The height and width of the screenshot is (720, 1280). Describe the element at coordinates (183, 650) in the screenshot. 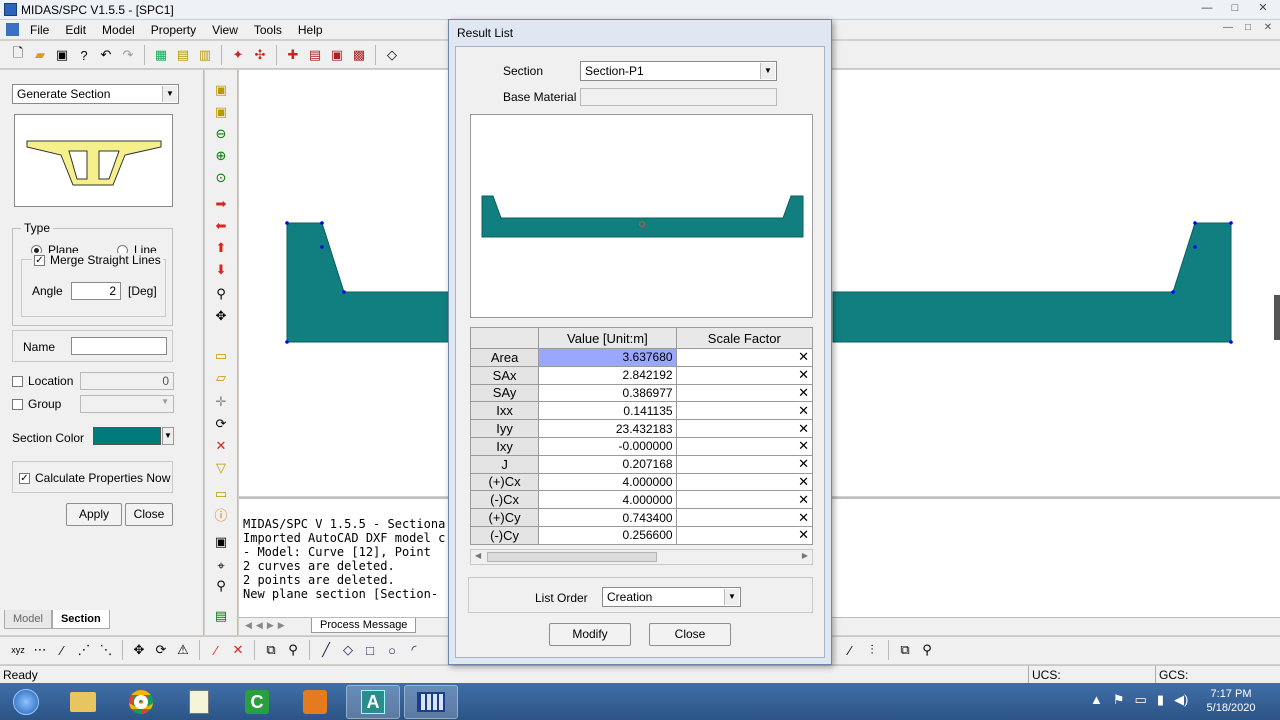

I see `mirror-icon: ⚠` at that location.